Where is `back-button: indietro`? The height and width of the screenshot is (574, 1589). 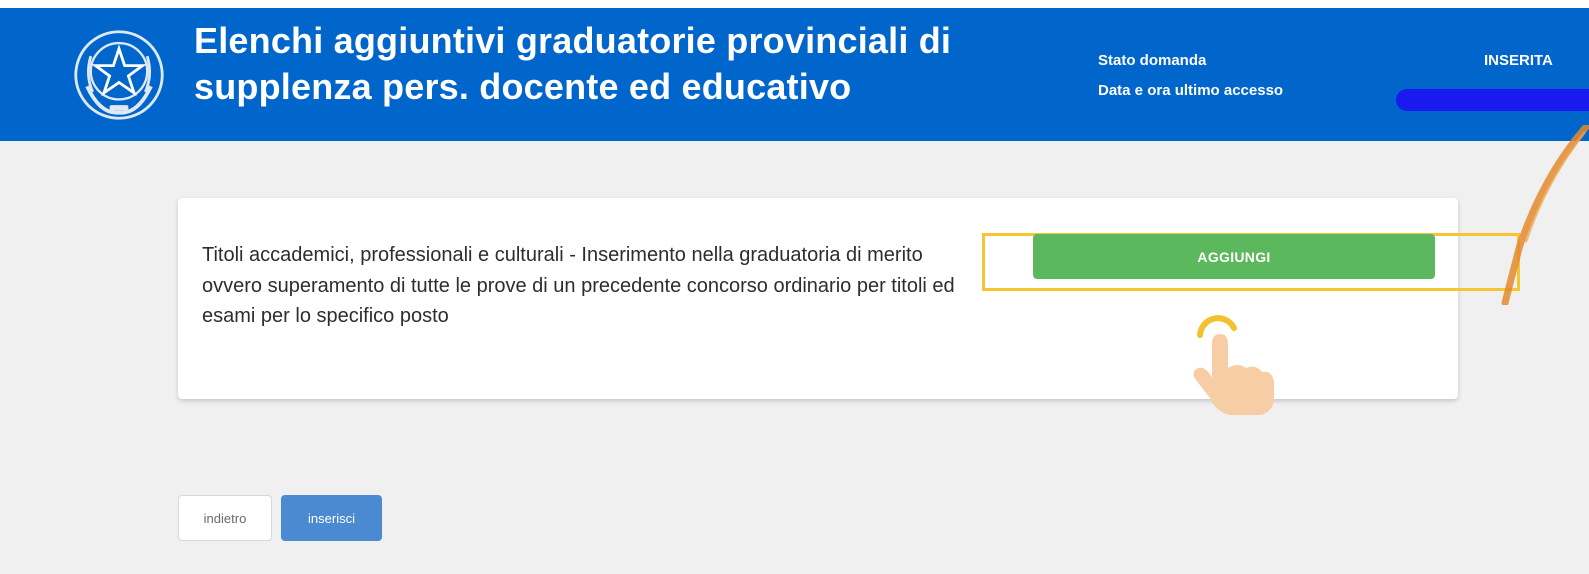
back-button: indietro is located at coordinates (225, 518).